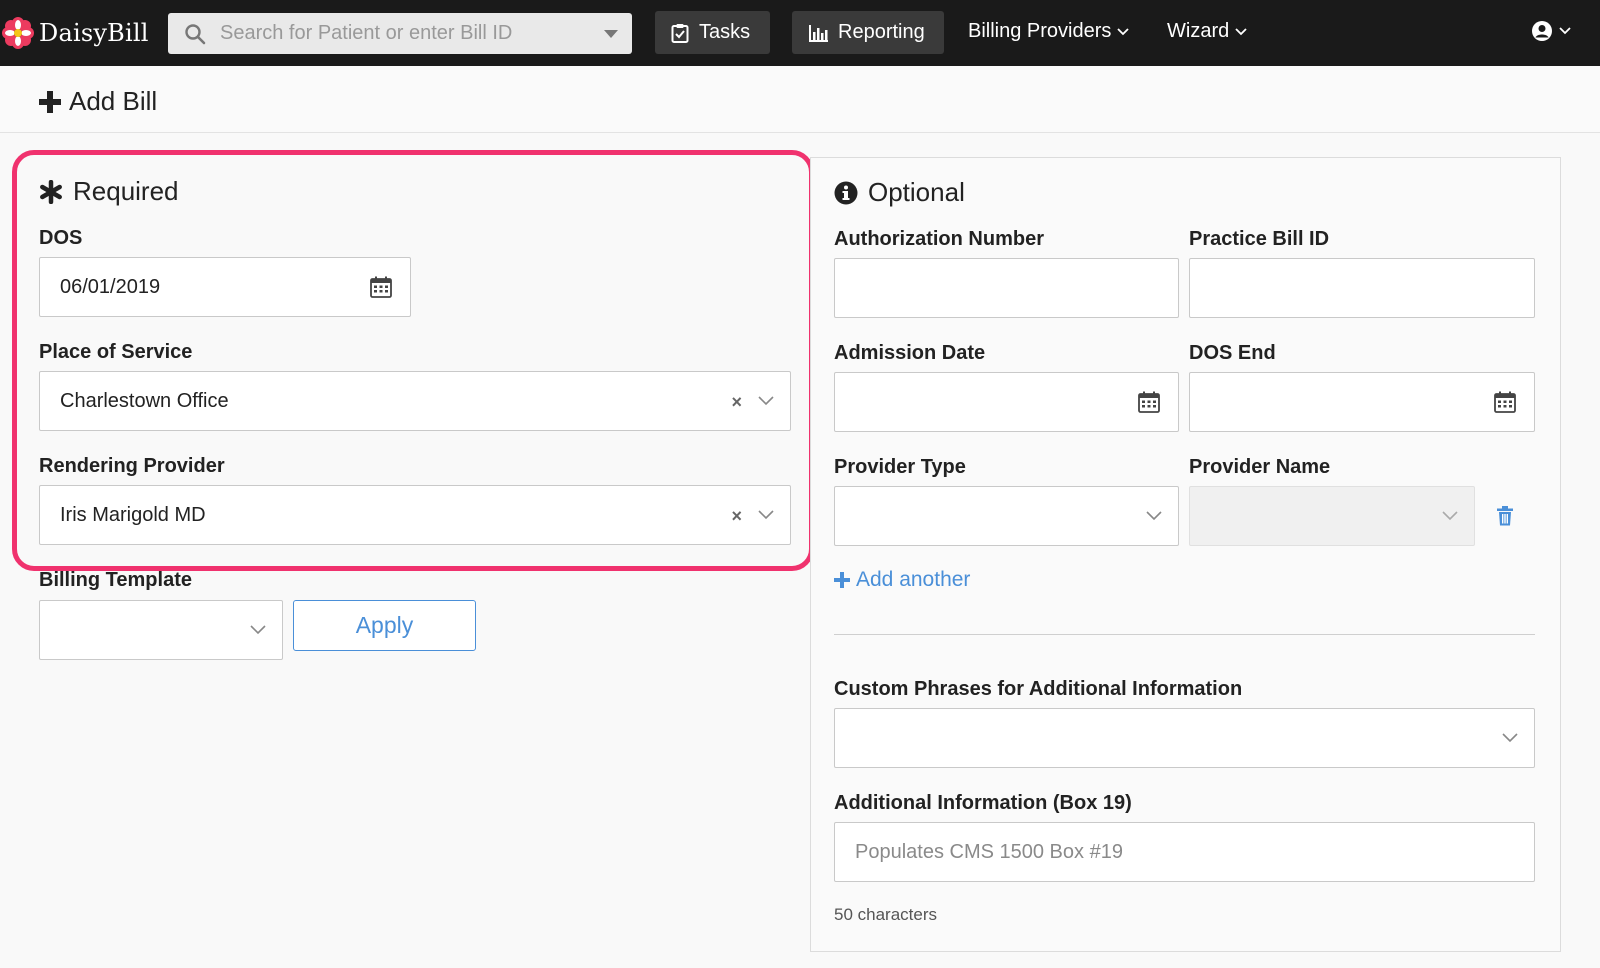 This screenshot has height=968, width=1600. I want to click on required-title: Required, so click(109, 191).